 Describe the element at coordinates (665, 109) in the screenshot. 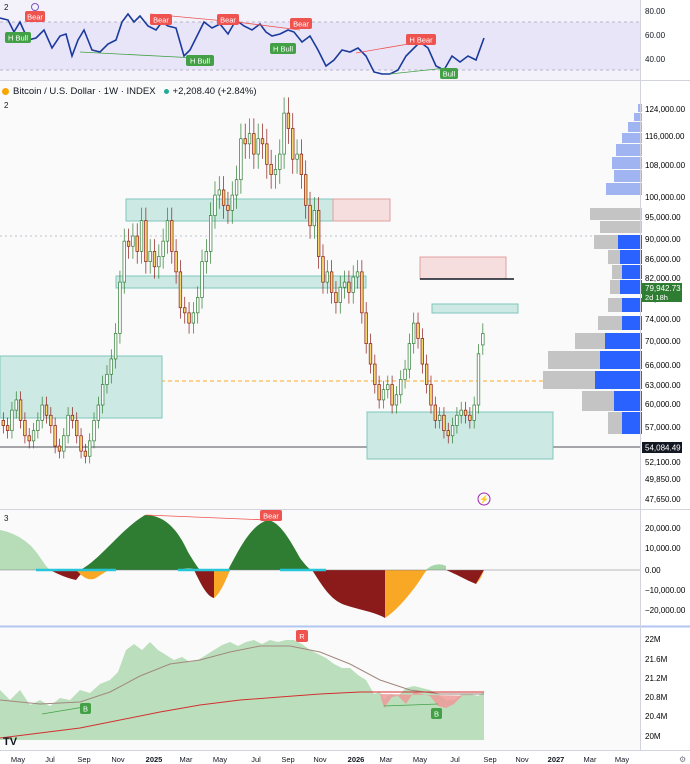

I see `price-tick: 124,000.00` at that location.